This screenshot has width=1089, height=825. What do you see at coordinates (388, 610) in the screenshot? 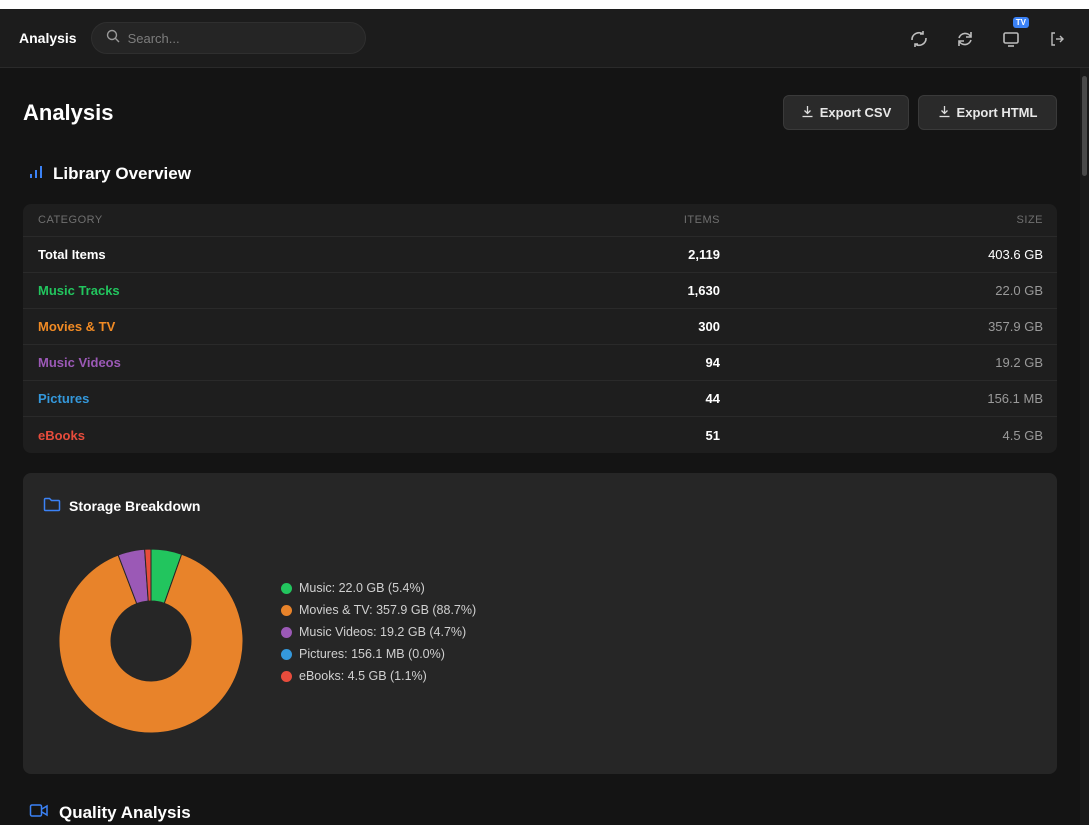
I see `legend-label: Movies & TV: 357.9 GB (88.7%)` at bounding box center [388, 610].